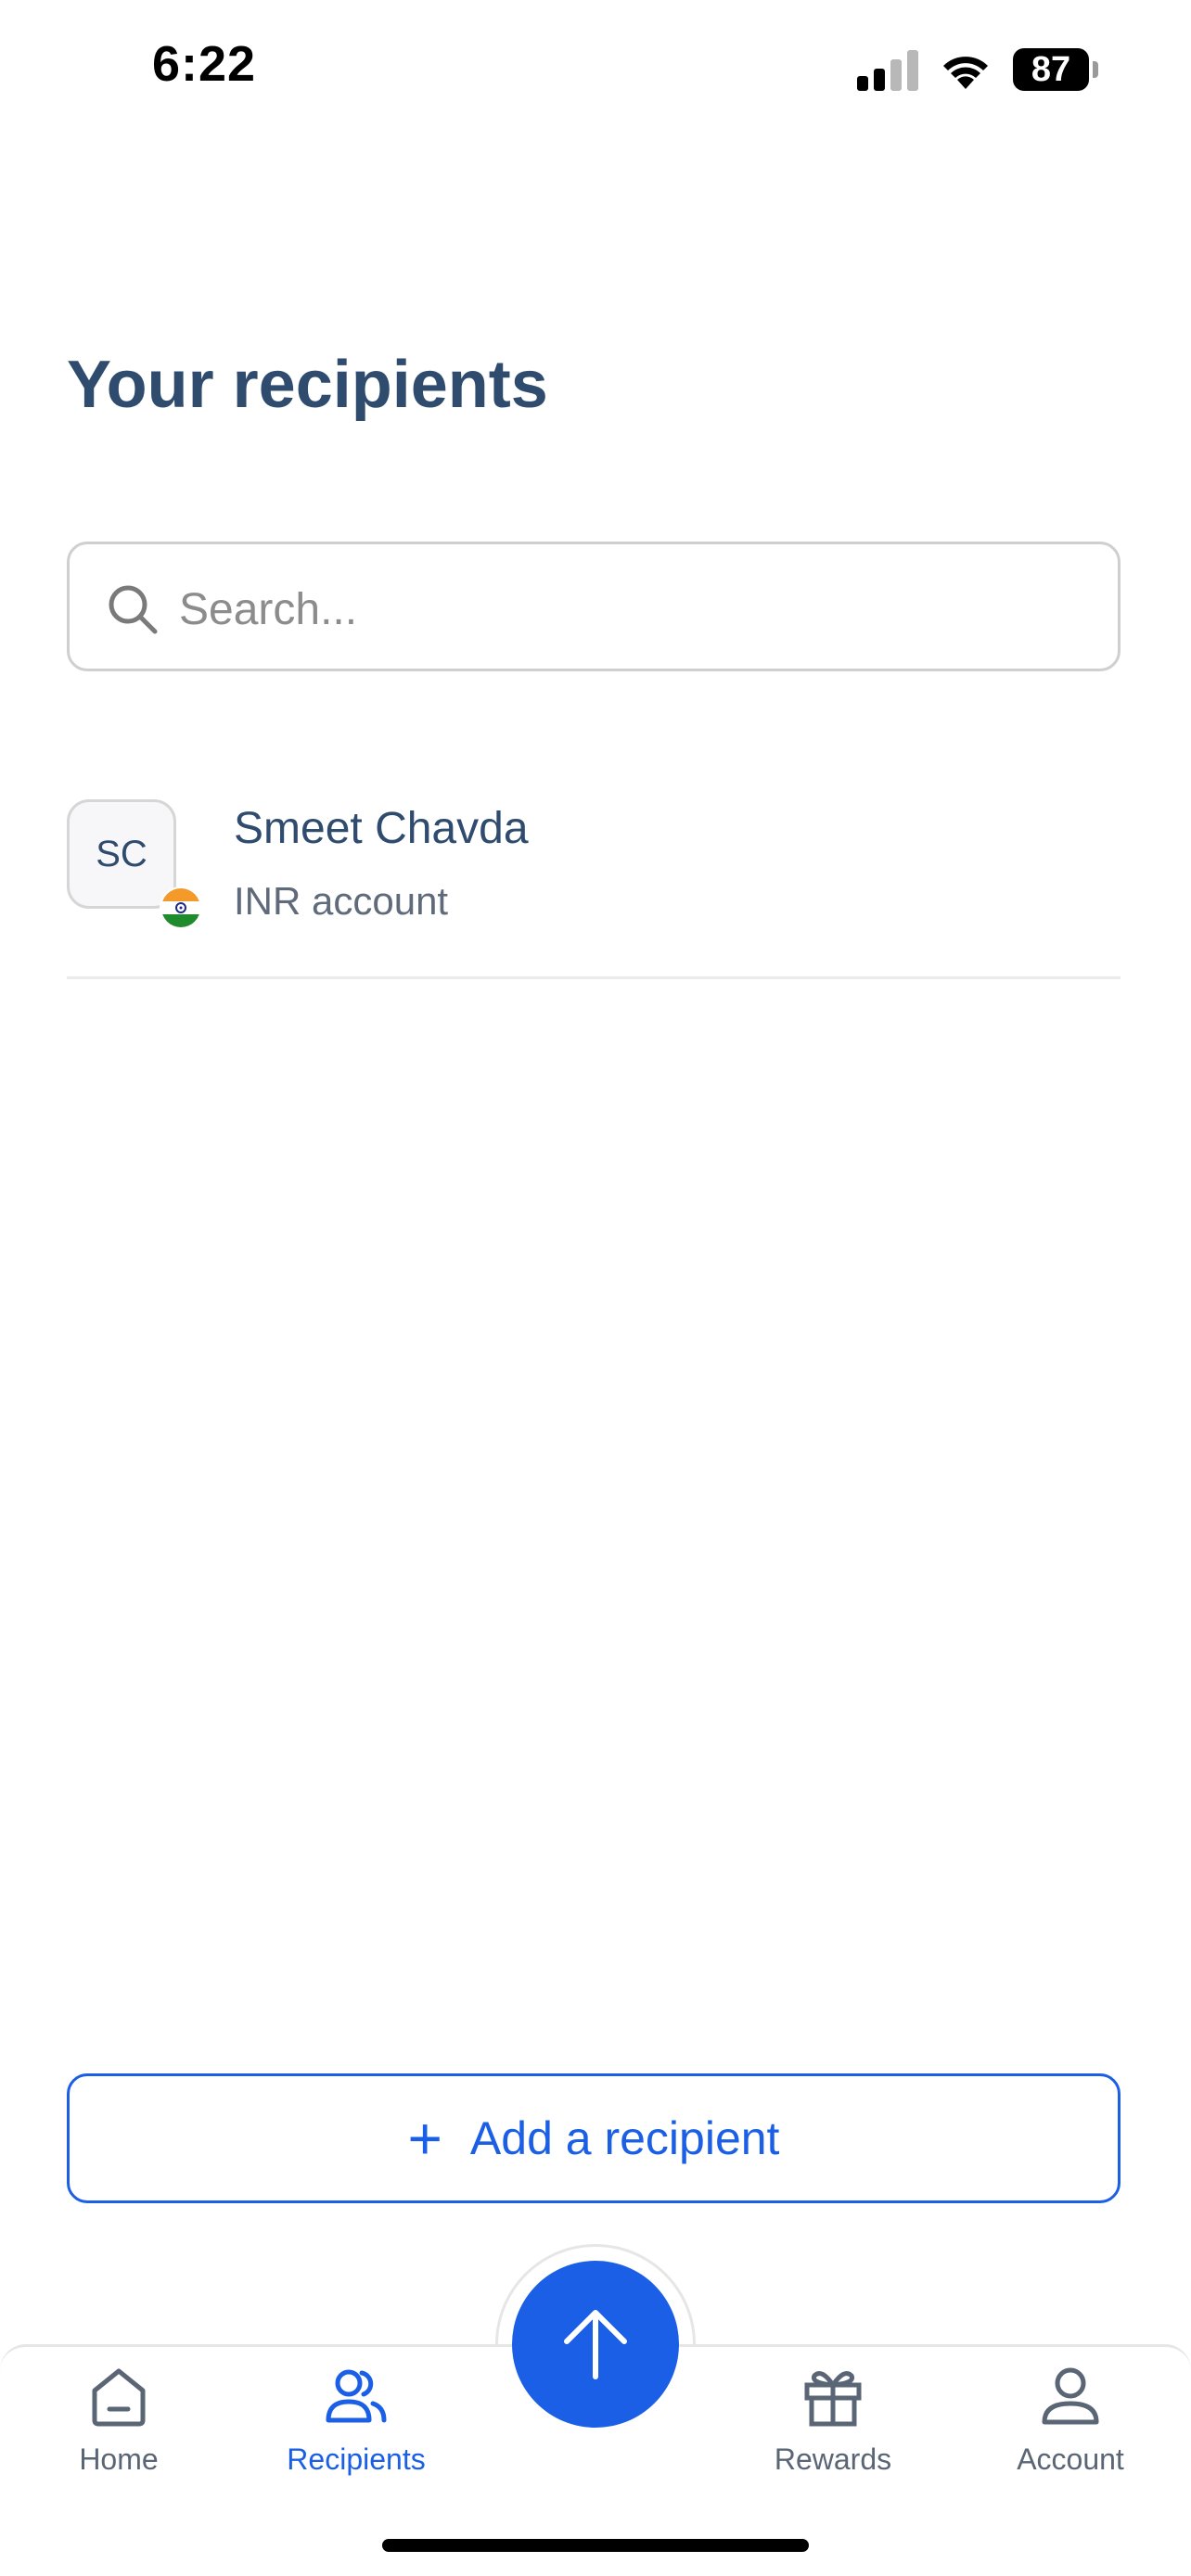  I want to click on nav-label-recipients: Recipients, so click(356, 2459).